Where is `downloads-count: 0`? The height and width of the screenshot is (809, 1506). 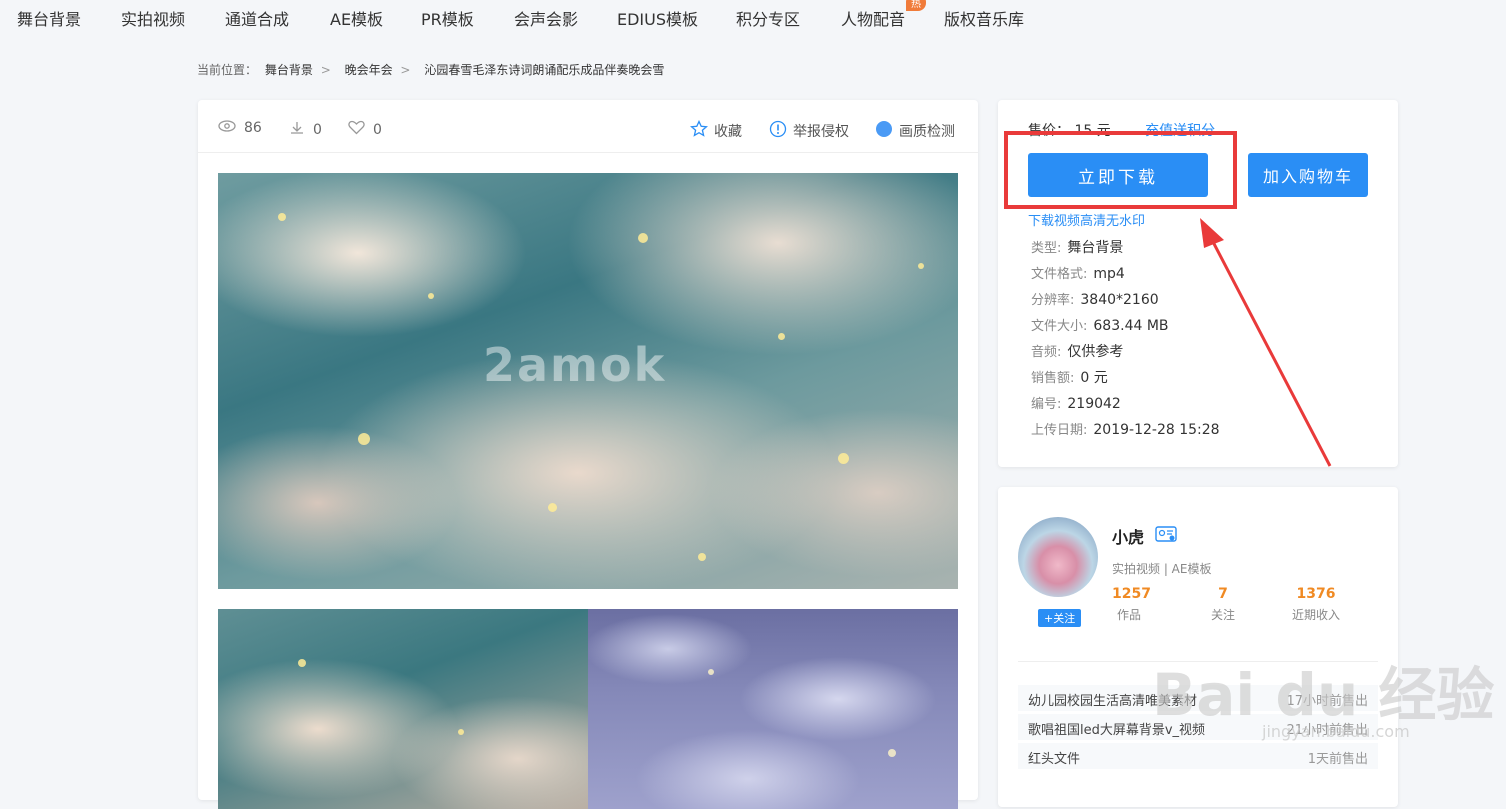
downloads-count: 0 is located at coordinates (317, 130).